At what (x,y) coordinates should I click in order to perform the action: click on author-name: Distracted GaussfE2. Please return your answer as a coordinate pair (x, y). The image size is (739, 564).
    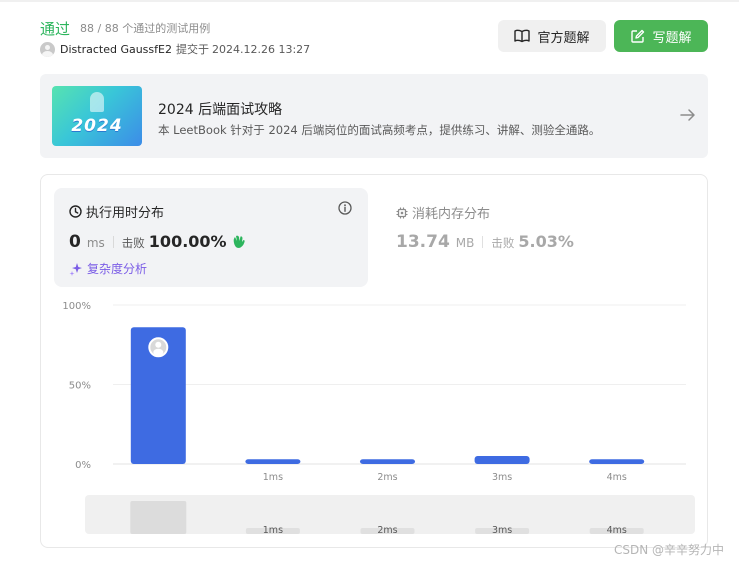
    Looking at the image, I should click on (116, 49).